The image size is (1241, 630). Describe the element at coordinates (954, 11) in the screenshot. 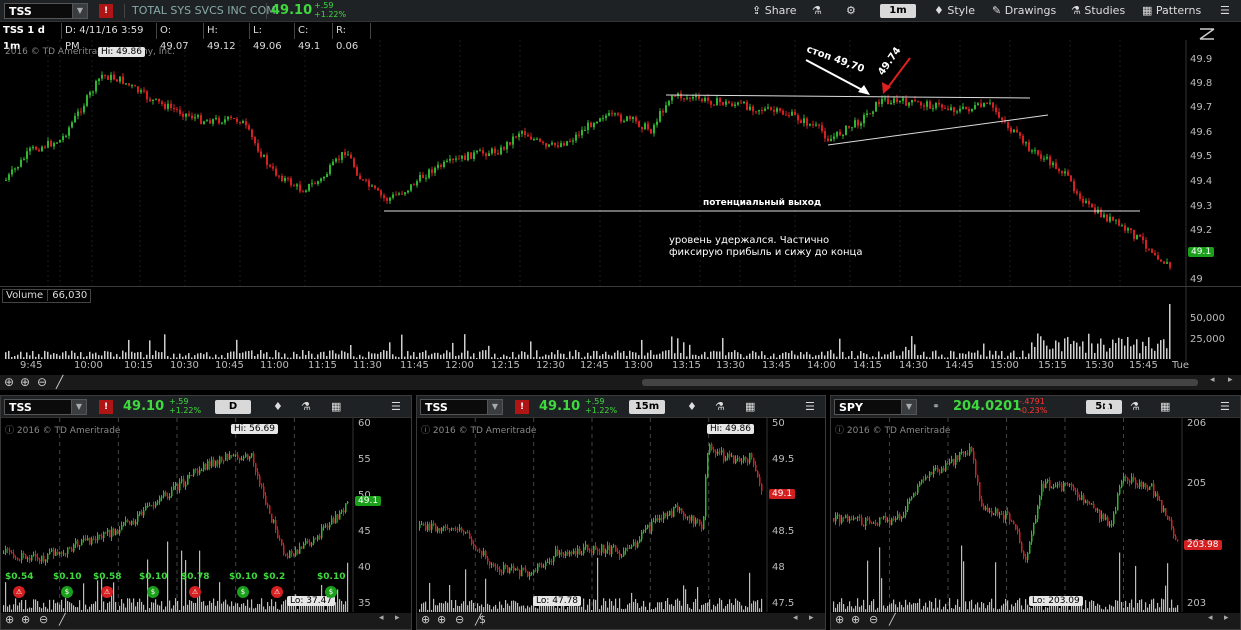

I see `style-button: ♦ Style` at that location.